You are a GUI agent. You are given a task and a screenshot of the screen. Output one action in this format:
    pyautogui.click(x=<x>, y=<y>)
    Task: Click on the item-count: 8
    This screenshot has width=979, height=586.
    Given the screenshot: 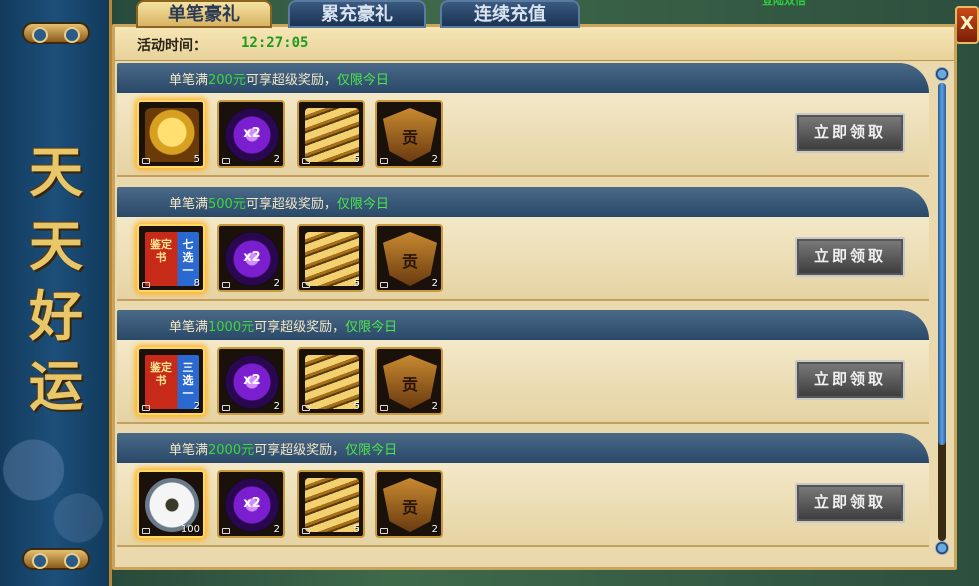 What is the action you would take?
    pyautogui.click(x=196, y=283)
    